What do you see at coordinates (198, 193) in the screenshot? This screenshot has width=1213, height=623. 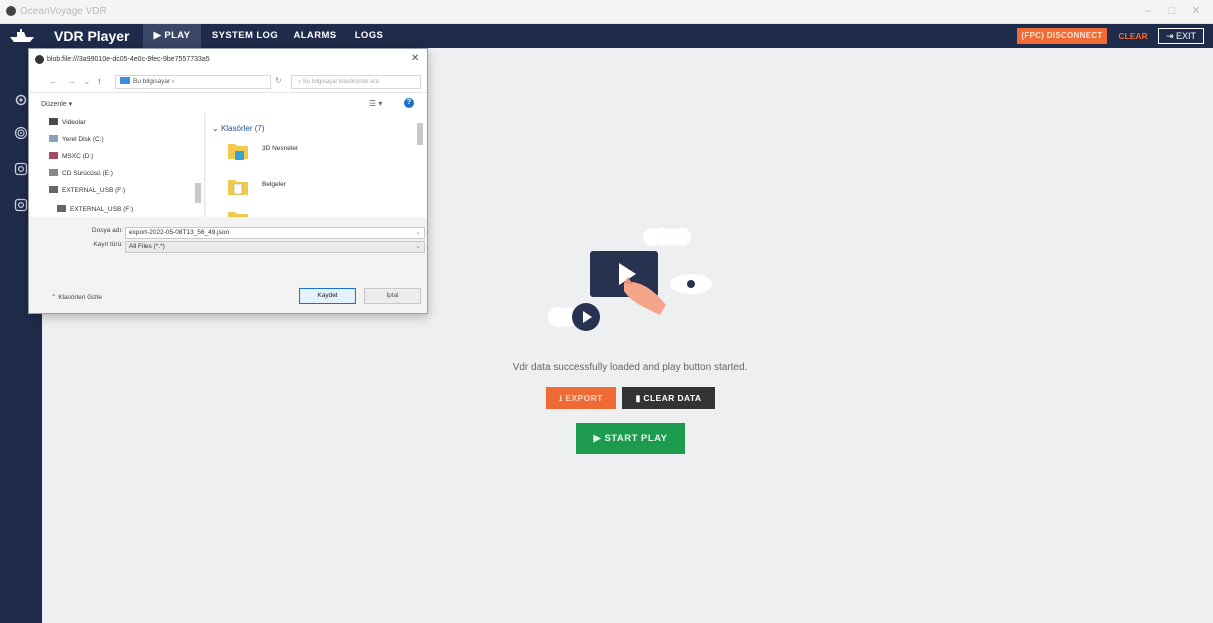 I see `tree-scrollbar` at bounding box center [198, 193].